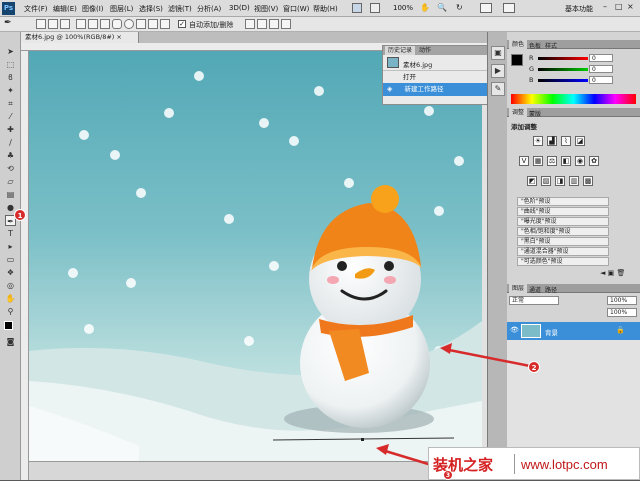 This screenshot has width=640, height=481. I want to click on watermark-url: www.lotpc.com, so click(564, 464).